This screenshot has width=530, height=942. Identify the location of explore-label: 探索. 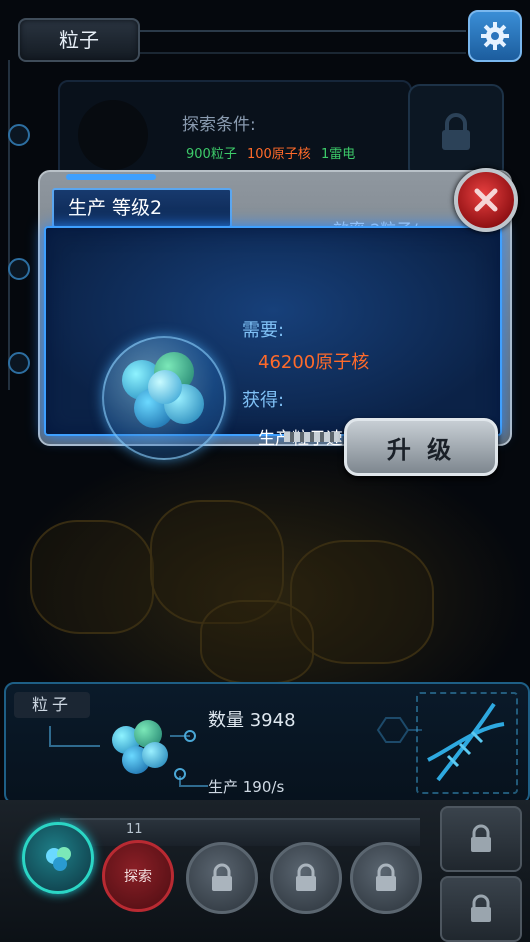
(138, 877).